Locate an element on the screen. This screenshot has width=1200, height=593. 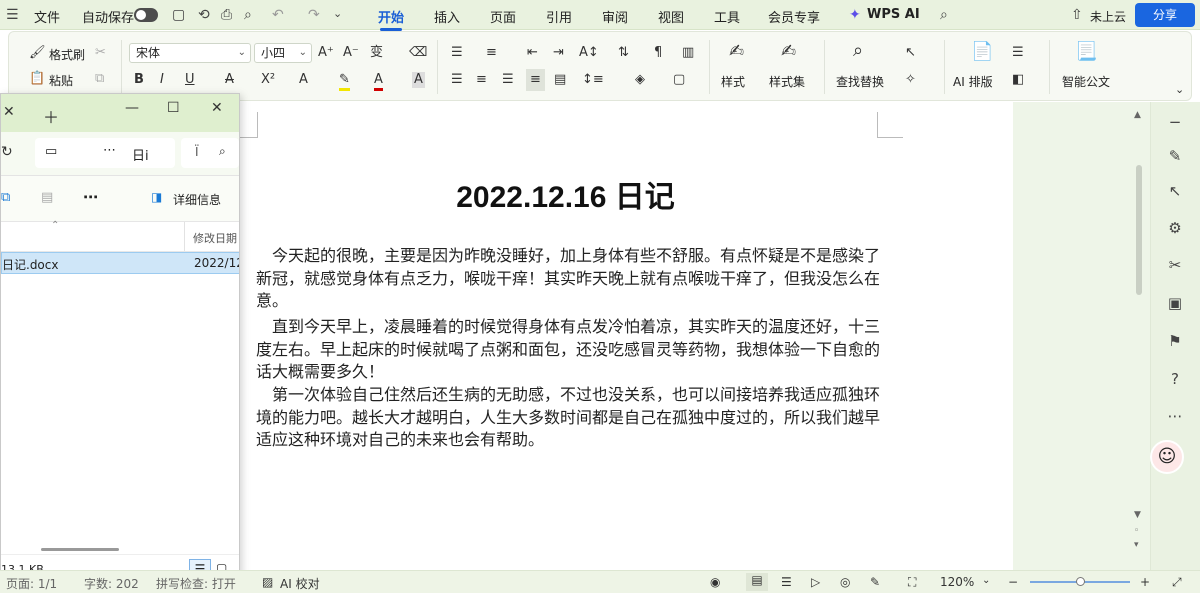
scroll-down-icon: ▼ is located at coordinates (1137, 515).